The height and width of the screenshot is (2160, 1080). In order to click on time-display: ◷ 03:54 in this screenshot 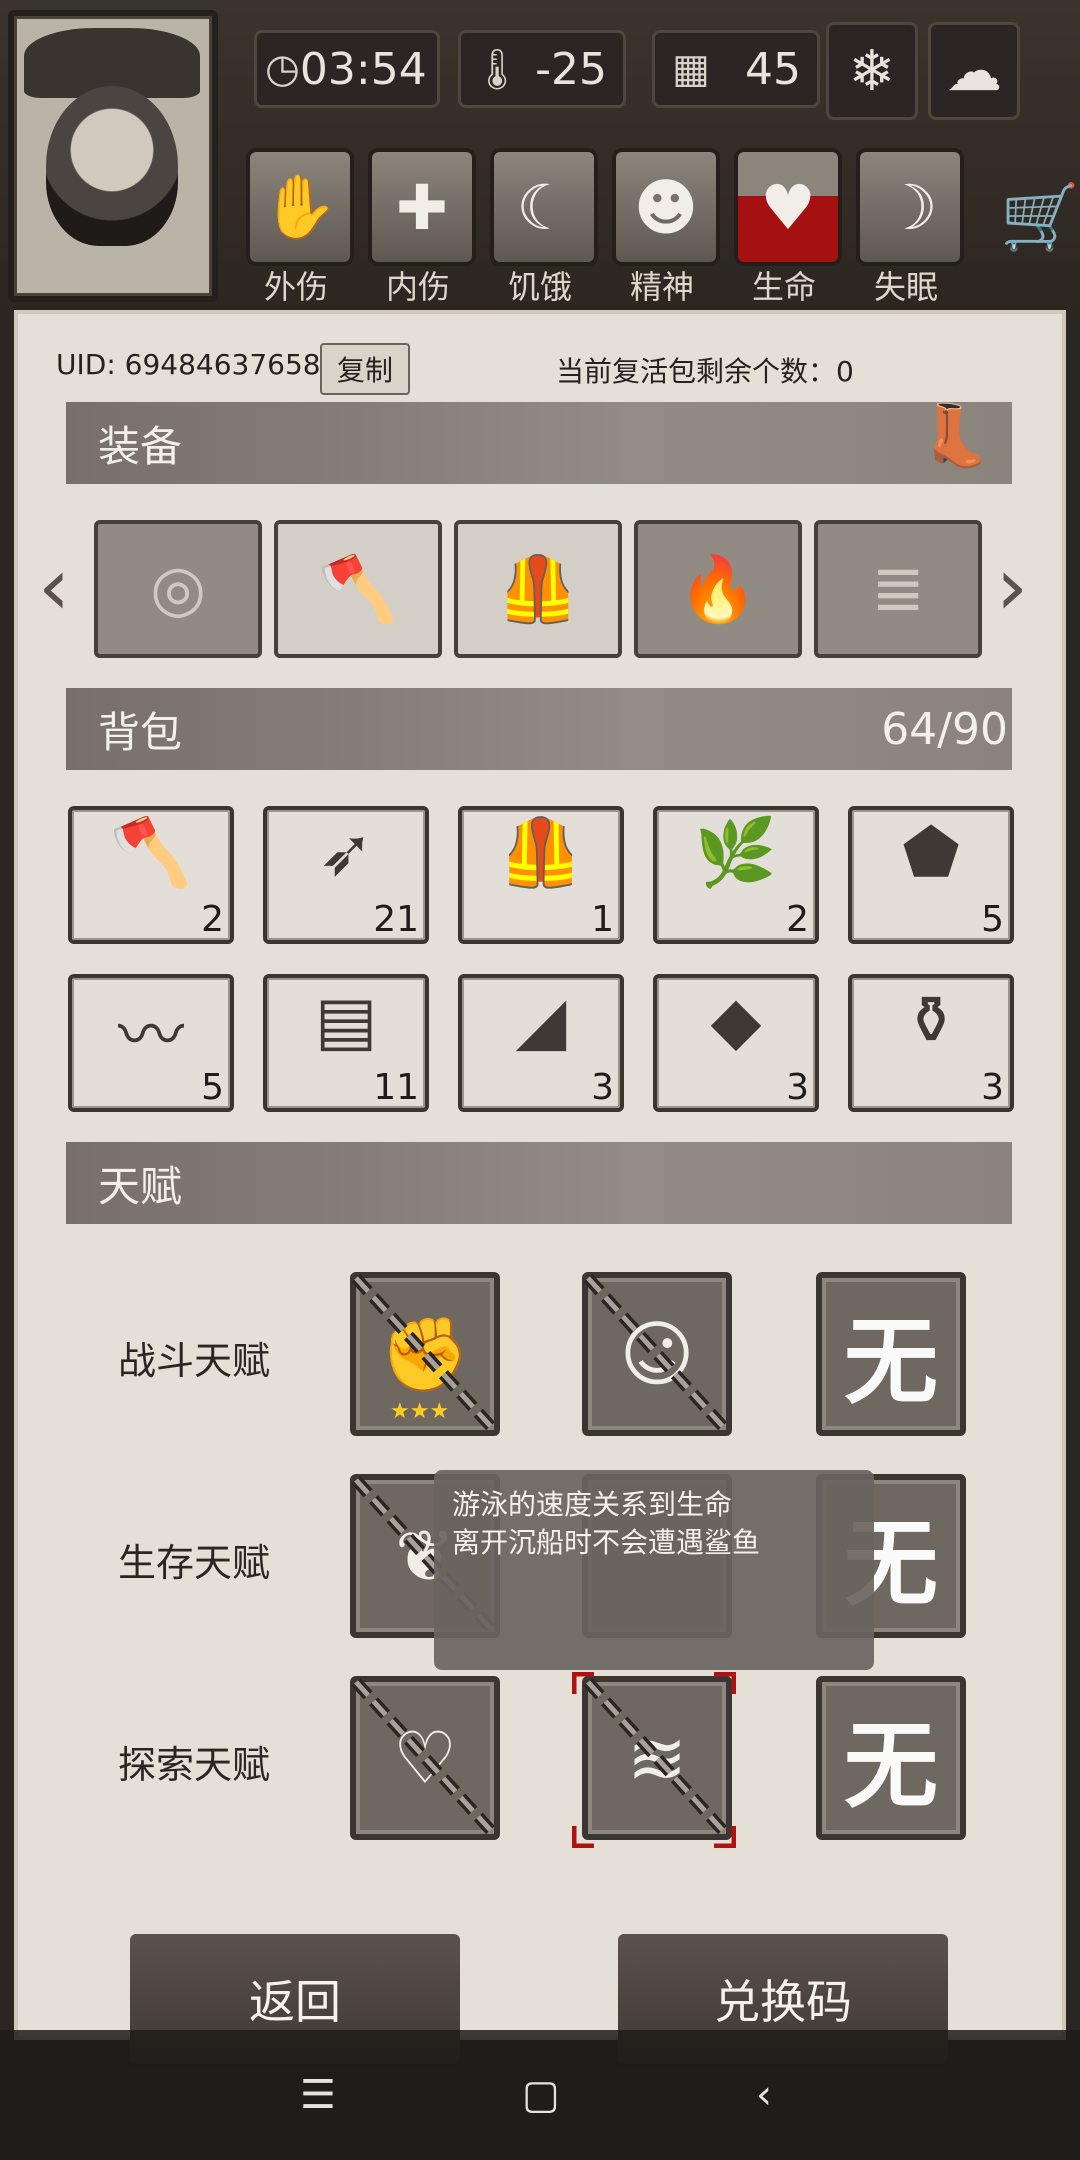, I will do `click(347, 69)`.